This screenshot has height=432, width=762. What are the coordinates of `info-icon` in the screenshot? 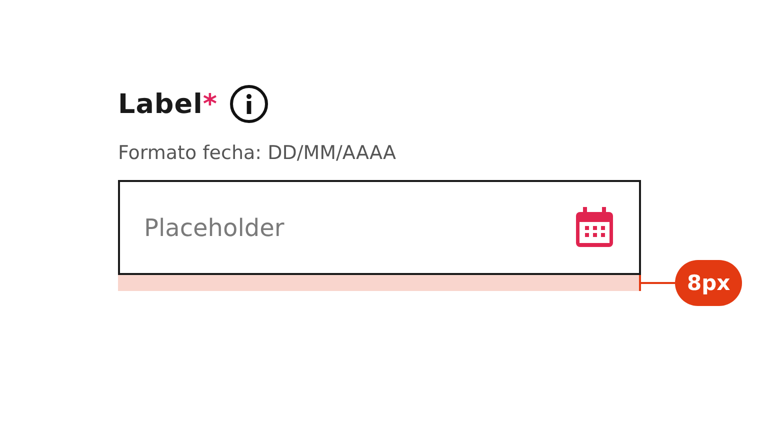 It's located at (249, 104).